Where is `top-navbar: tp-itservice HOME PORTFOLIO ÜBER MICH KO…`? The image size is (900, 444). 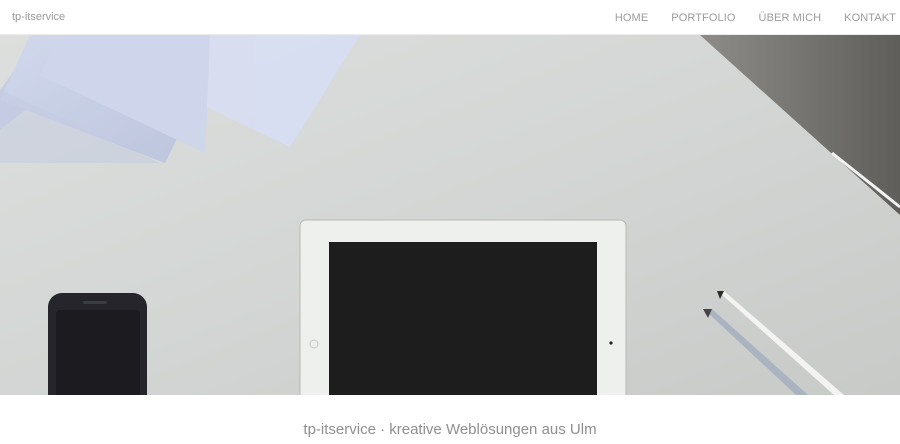 top-navbar: tp-itservice HOME PORTFOLIO ÜBER MICH KO… is located at coordinates (450, 17).